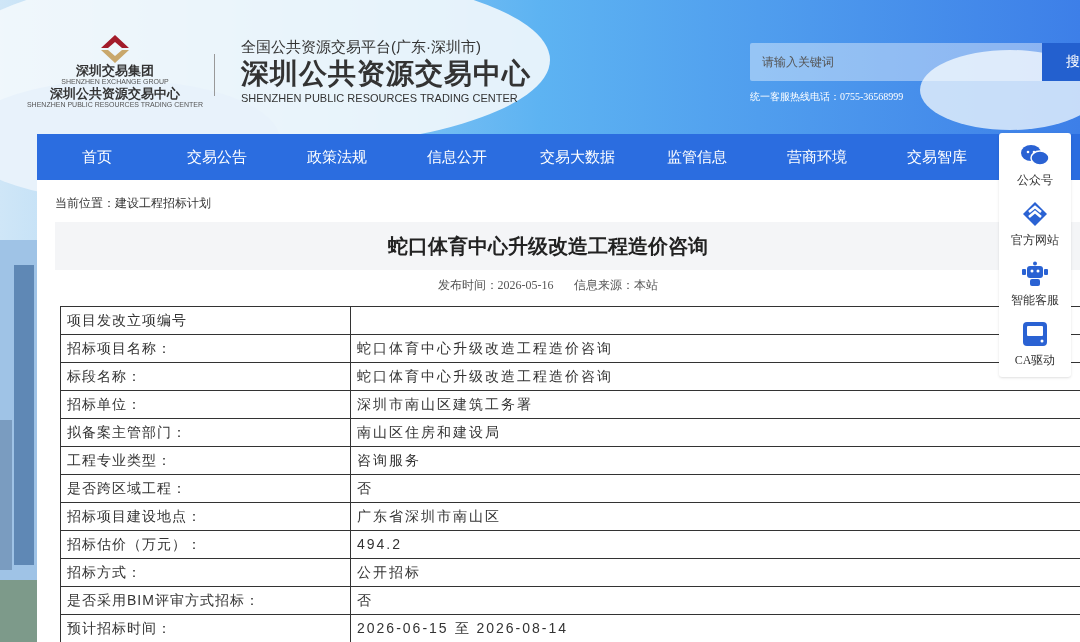 The image size is (1080, 642). Describe the element at coordinates (827, 96) in the screenshot. I see `hotline-text: 统一客服热线电话：0755-36568999` at that location.